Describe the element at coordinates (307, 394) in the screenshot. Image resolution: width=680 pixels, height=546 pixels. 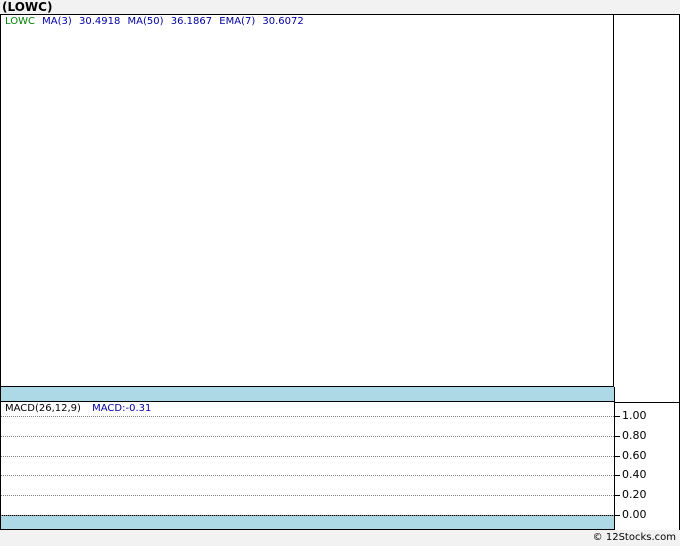
I see `price-volume-strip` at that location.